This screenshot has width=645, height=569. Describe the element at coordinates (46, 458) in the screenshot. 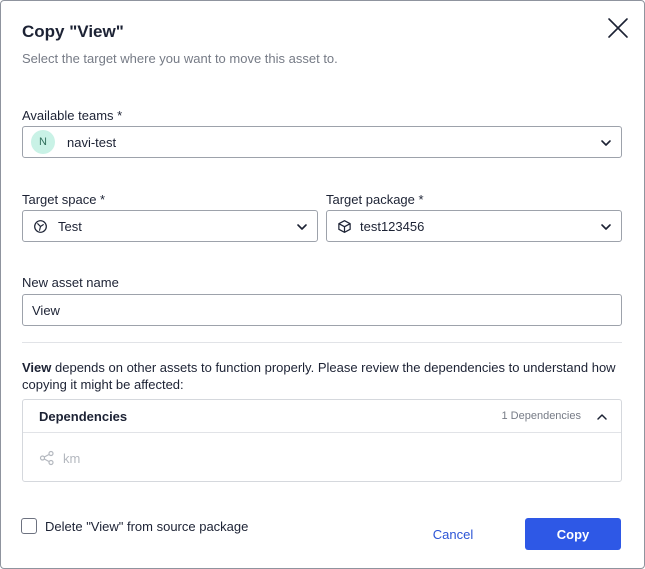

I see `connections-icon` at that location.